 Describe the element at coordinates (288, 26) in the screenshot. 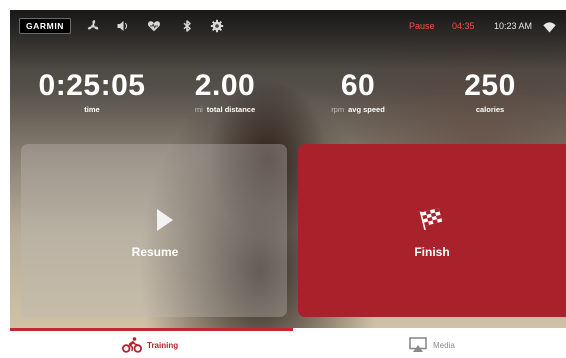

I see `status-bar: GARMIN Pause 04:35 10:23 AM` at that location.